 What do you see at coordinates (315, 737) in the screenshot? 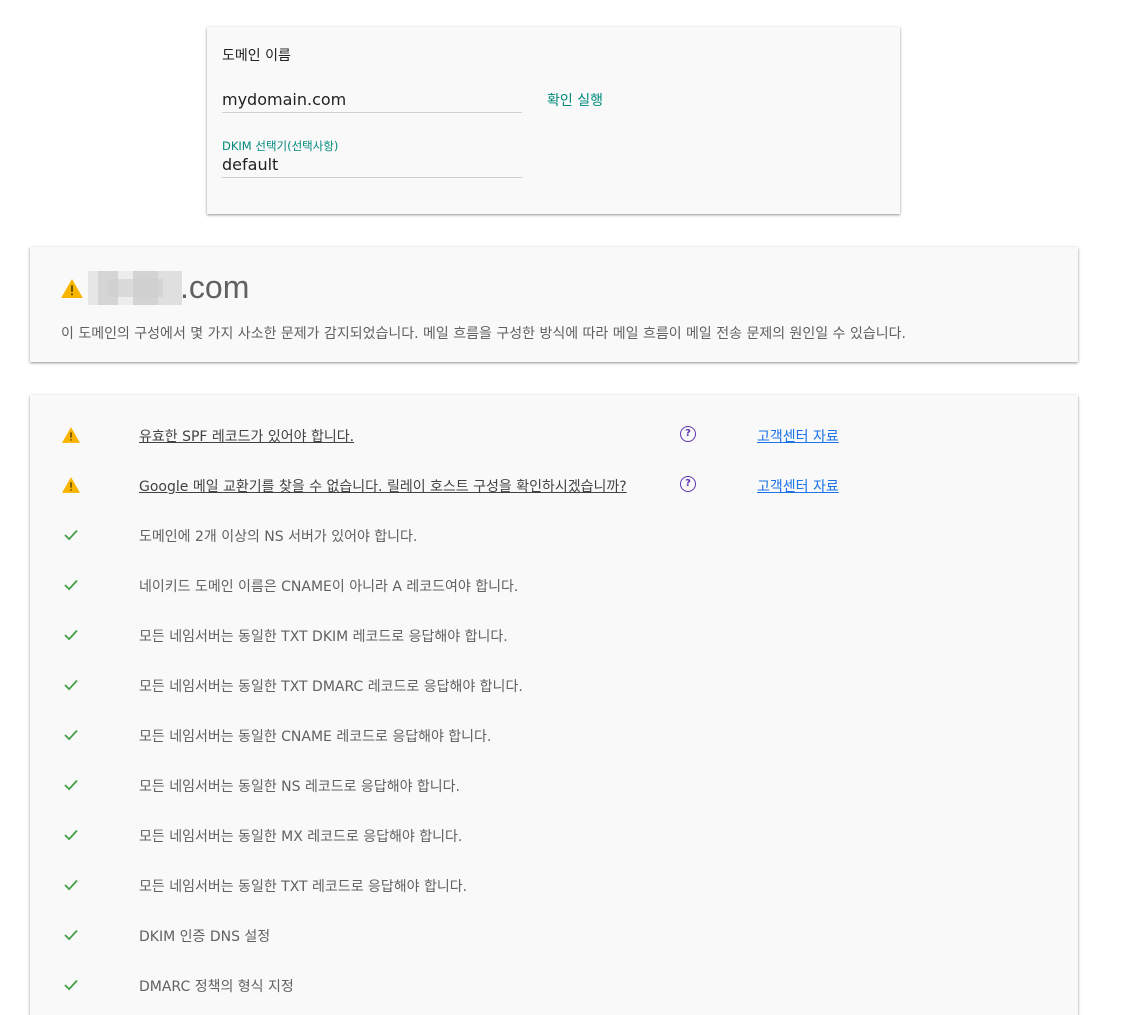
I see `check-text: 모든 네임서버는 동일한 CNAME 레코드로 응답해야 합니다.` at bounding box center [315, 737].